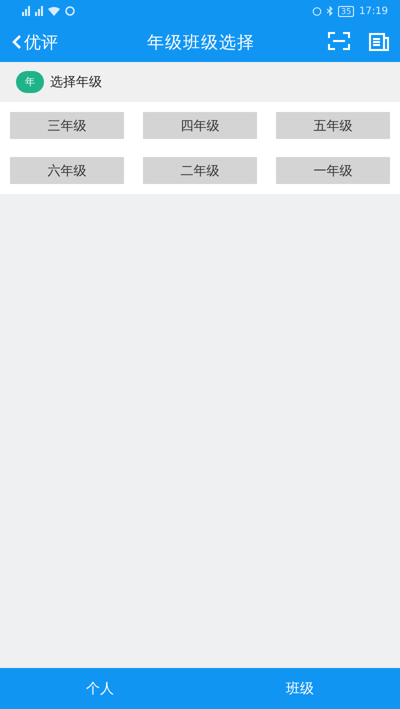 The image size is (400, 709). Describe the element at coordinates (333, 125) in the screenshot. I see `grade-button: 五年级` at that location.